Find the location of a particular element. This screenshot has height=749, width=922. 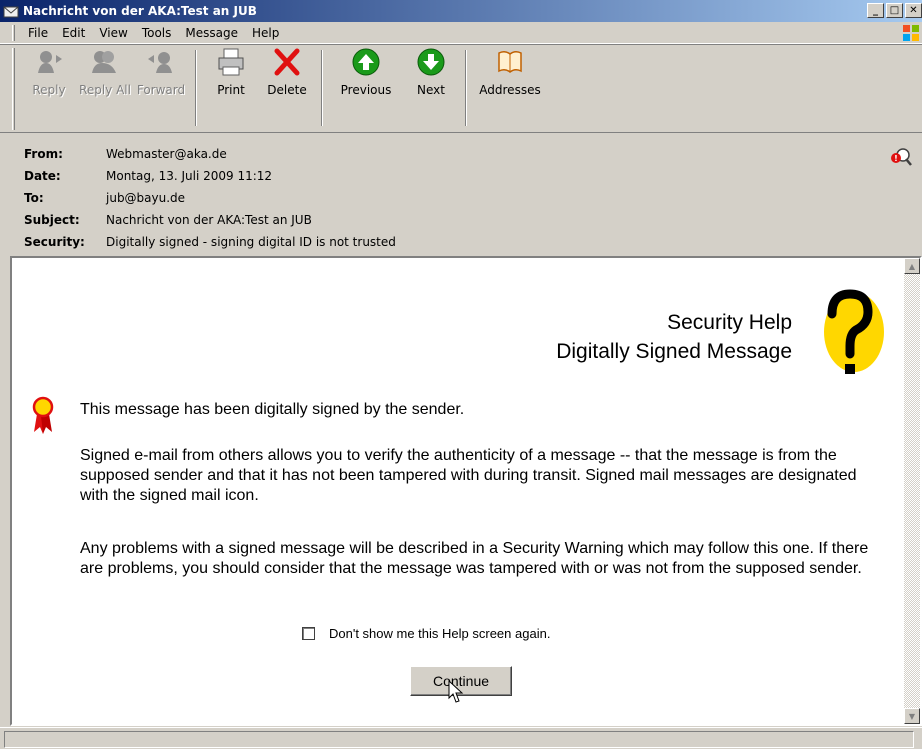

menubar-grip is located at coordinates (13, 32).